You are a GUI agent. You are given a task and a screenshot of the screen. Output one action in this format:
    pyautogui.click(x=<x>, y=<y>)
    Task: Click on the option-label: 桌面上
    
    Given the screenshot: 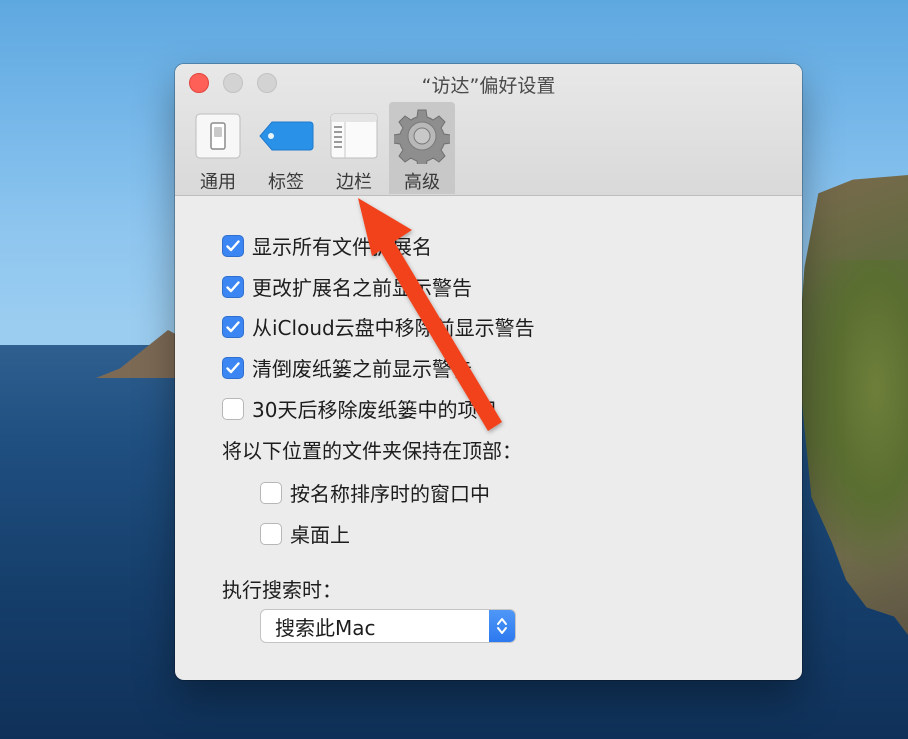 What is the action you would take?
    pyautogui.click(x=320, y=535)
    